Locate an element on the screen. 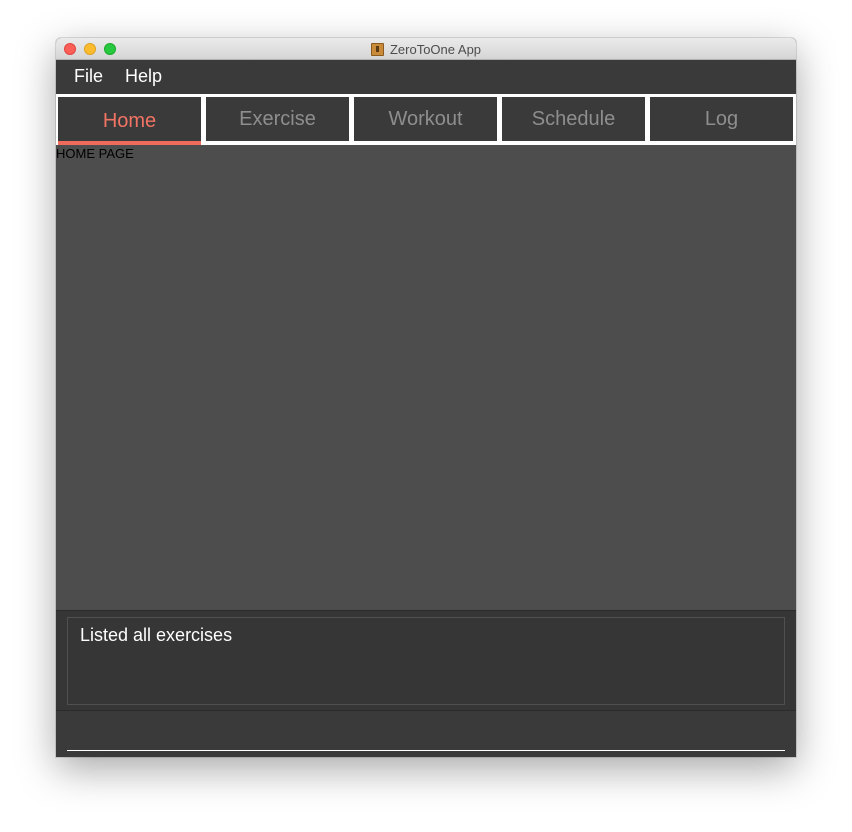 This screenshot has height=832, width=852. app-icon is located at coordinates (377, 49).